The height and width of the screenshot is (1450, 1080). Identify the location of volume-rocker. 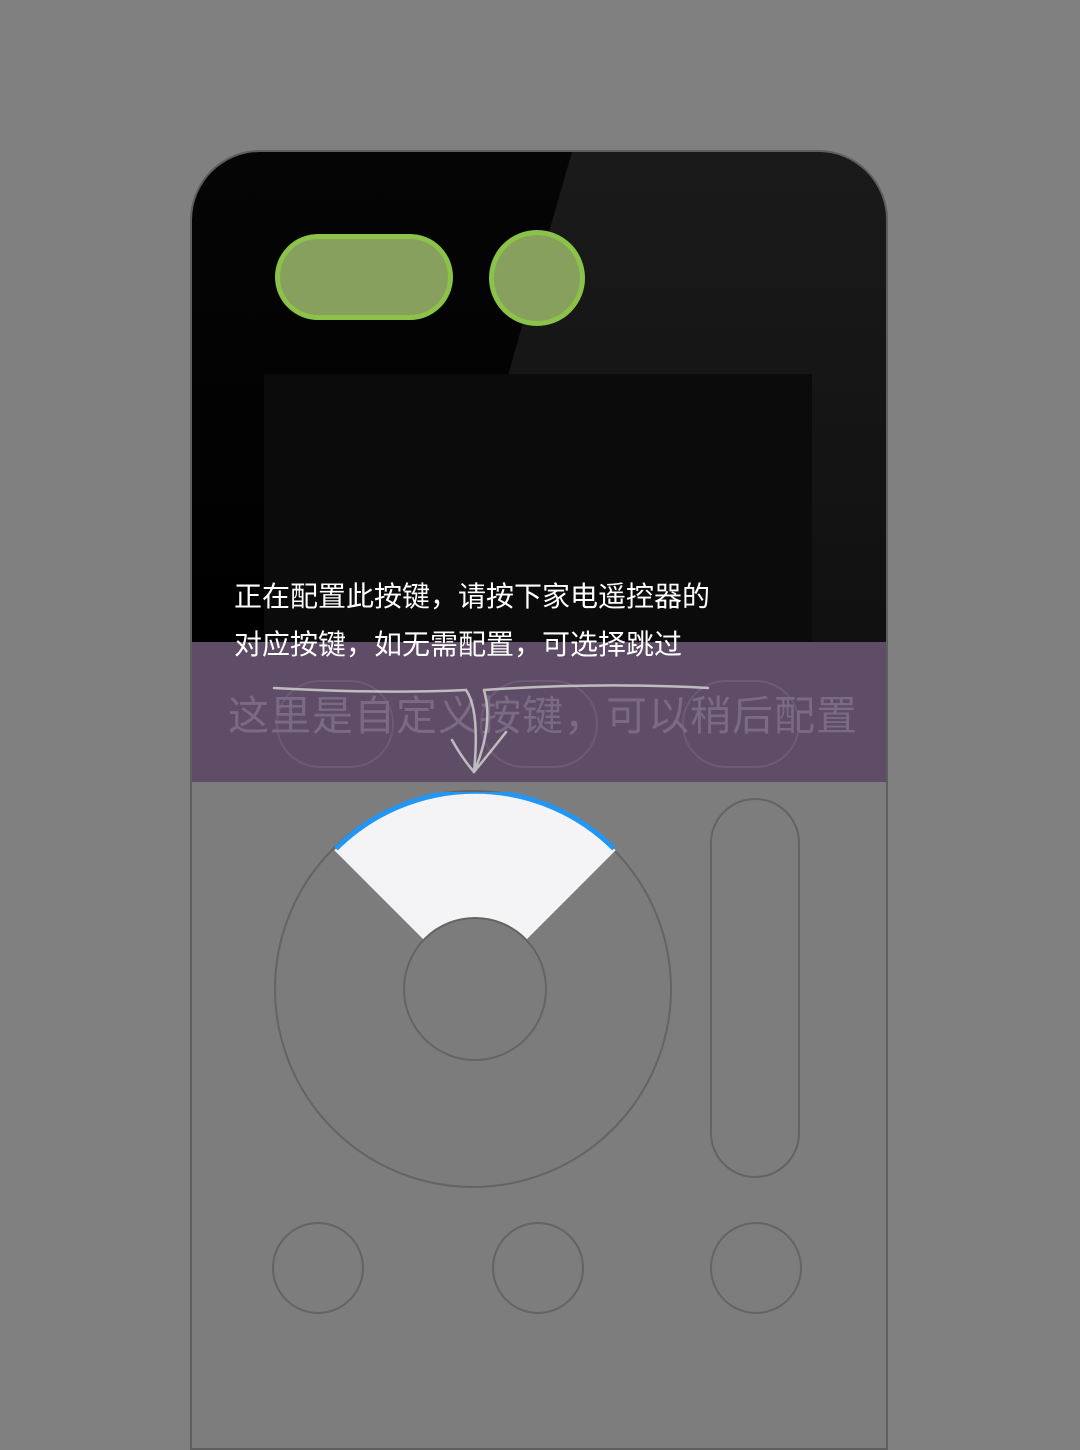
(755, 988).